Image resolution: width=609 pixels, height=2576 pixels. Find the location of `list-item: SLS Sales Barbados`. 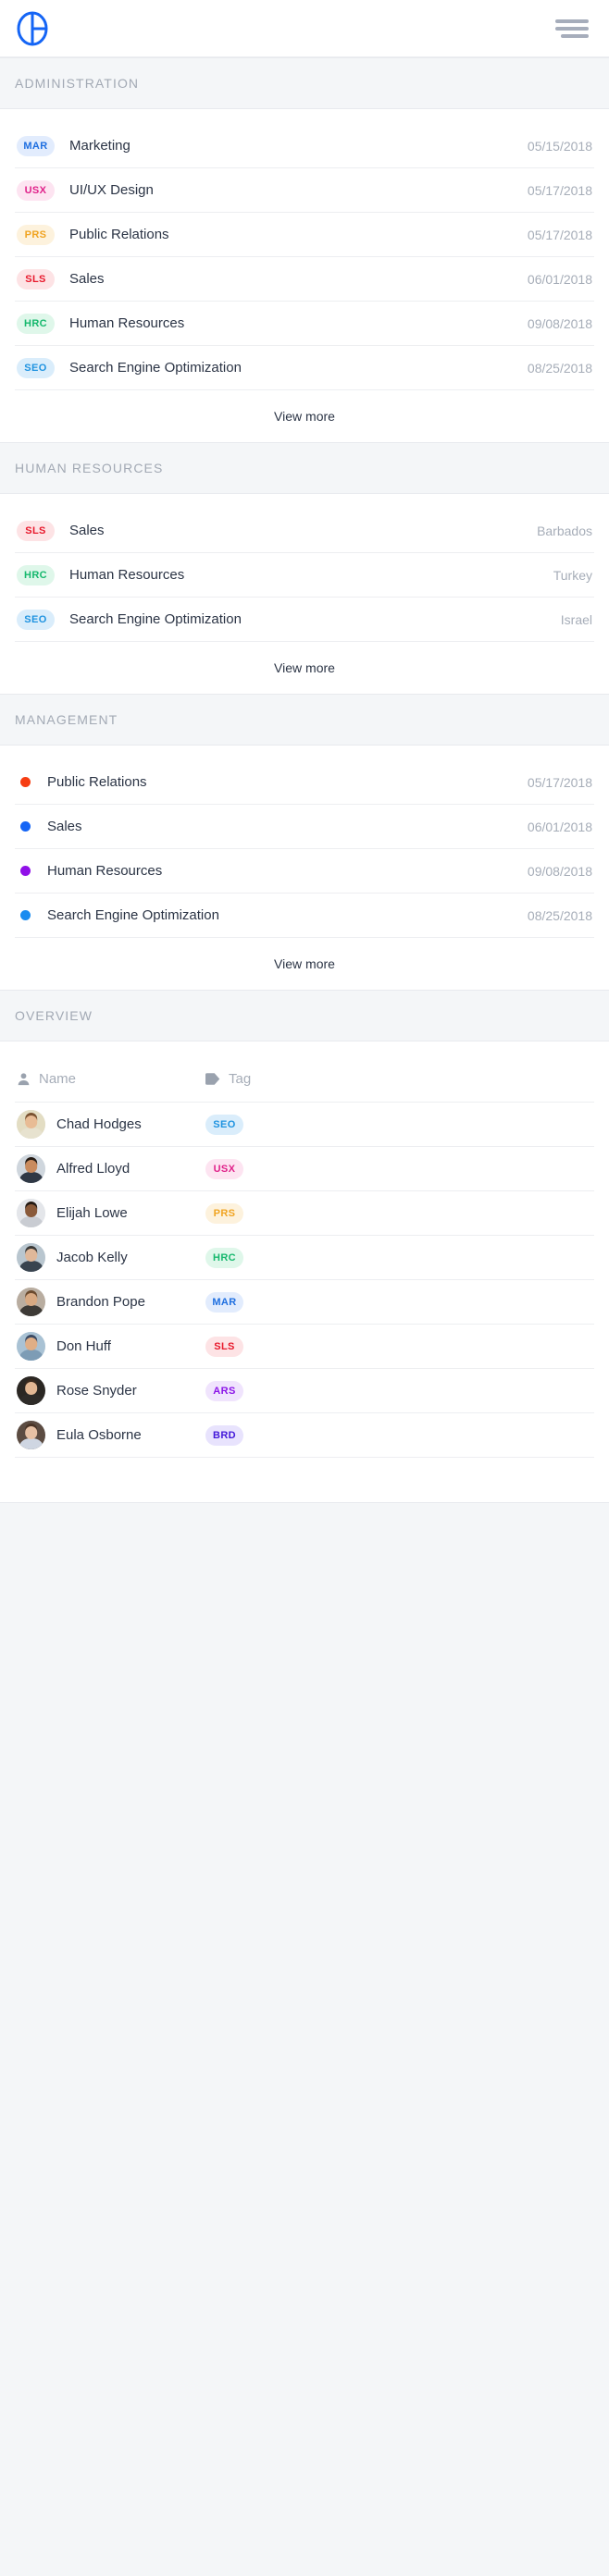

list-item: SLS Sales Barbados is located at coordinates (304, 531).